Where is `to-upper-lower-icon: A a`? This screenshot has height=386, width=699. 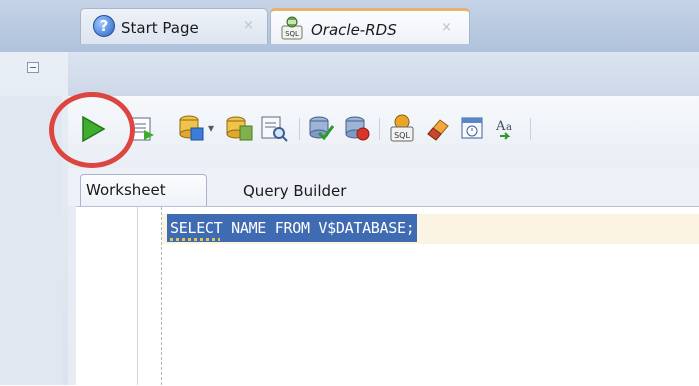 to-upper-lower-icon: A a is located at coordinates (508, 128).